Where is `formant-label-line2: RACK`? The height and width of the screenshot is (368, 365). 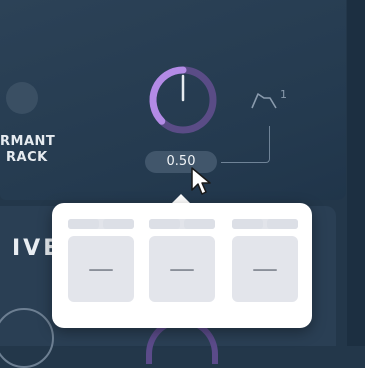 formant-label-line2: RACK is located at coordinates (27, 157).